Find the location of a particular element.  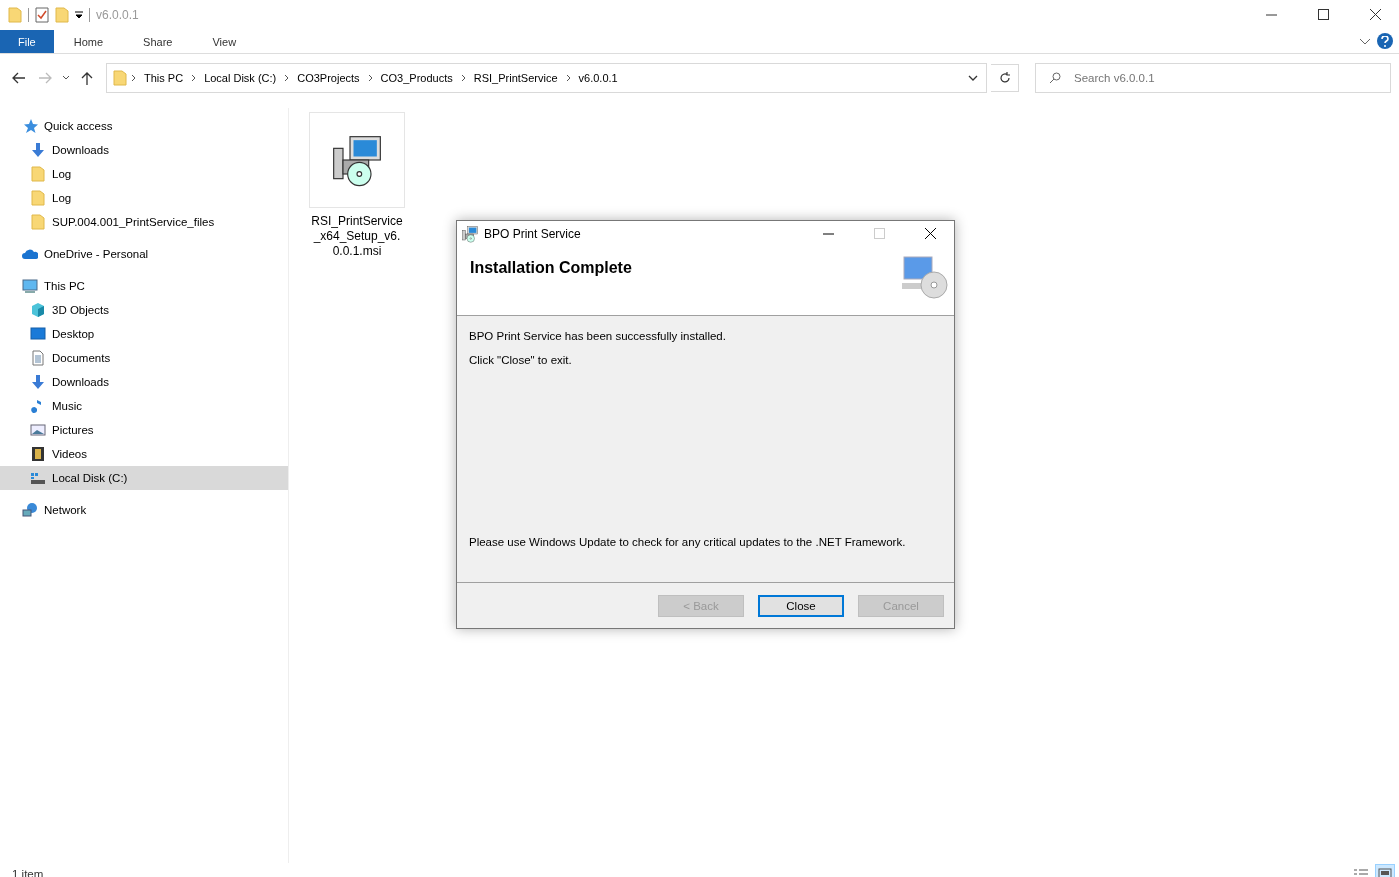

ribbon-tab: Share is located at coordinates (158, 41).